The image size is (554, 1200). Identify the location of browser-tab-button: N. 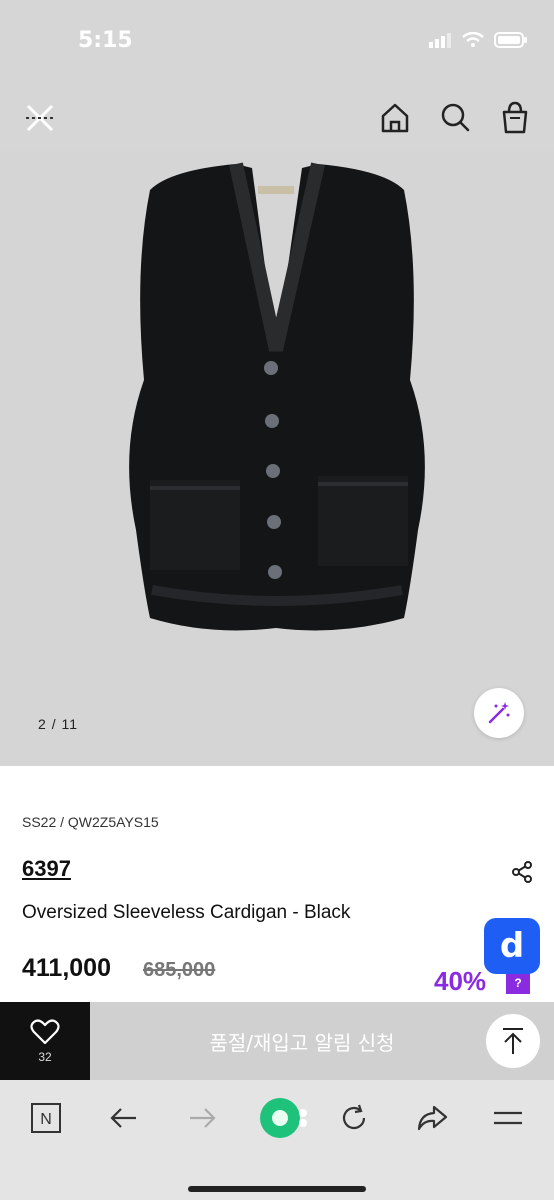
(46, 1118).